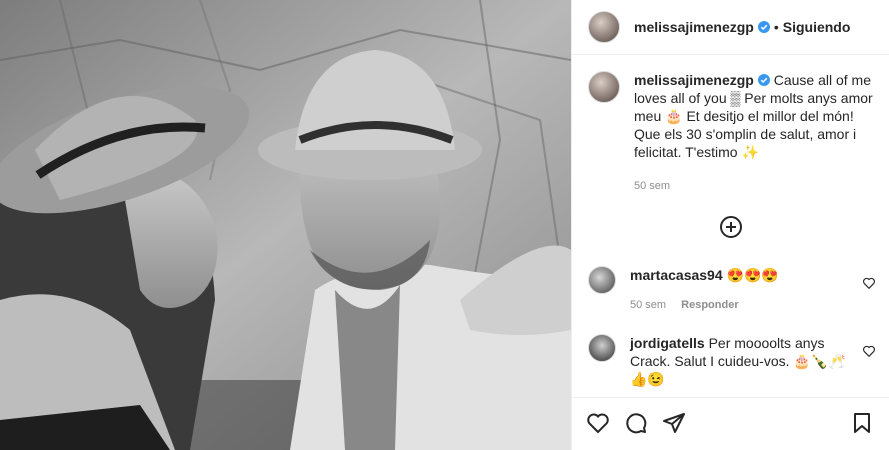  I want to click on verified-badge-icon, so click(763, 27).